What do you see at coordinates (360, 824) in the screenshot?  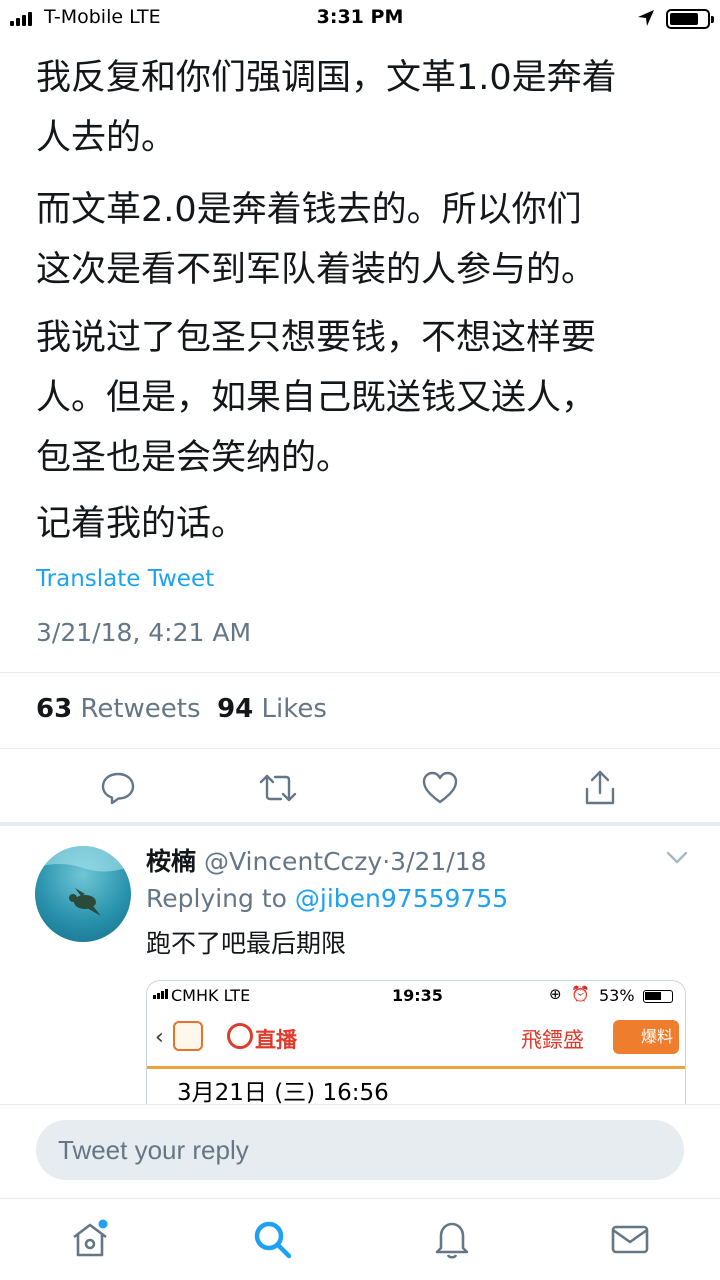 I see `section-separator` at bounding box center [360, 824].